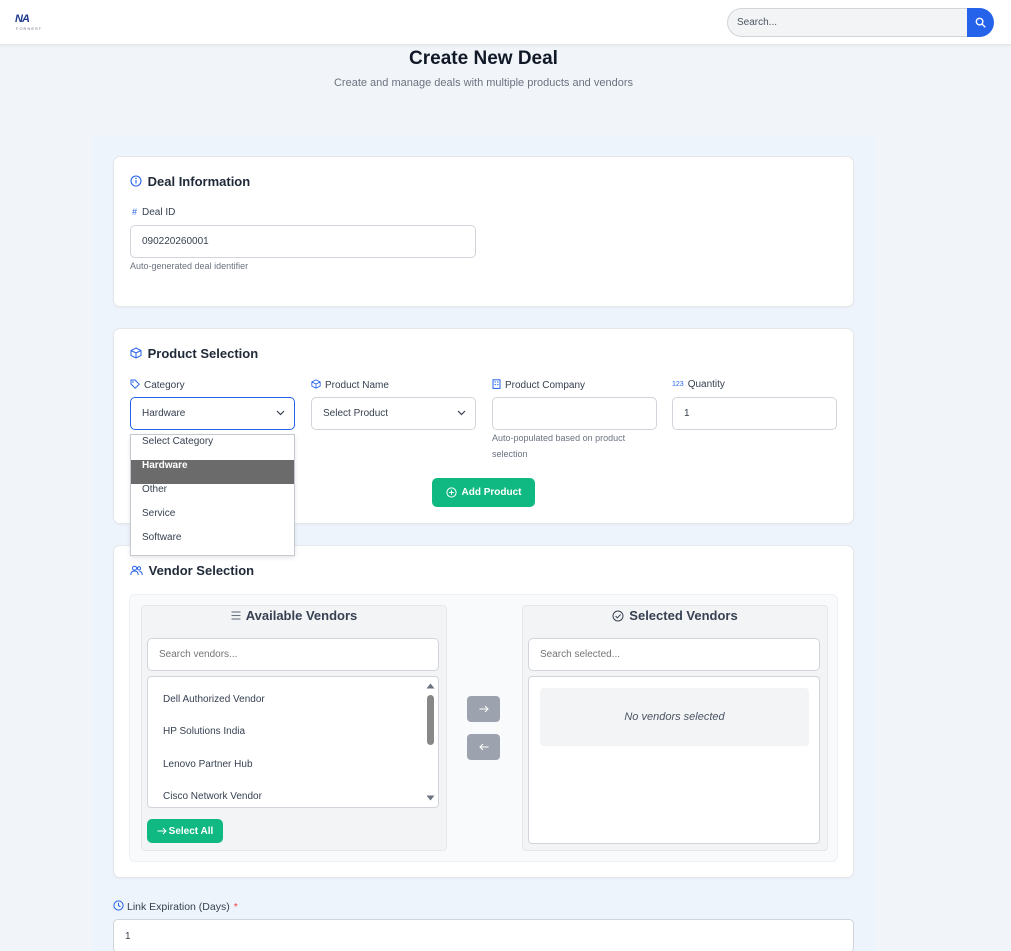 Image resolution: width=1011 pixels, height=951 pixels. Describe the element at coordinates (29, 28) in the screenshot. I see `logo-subtext: FORNEST` at that location.